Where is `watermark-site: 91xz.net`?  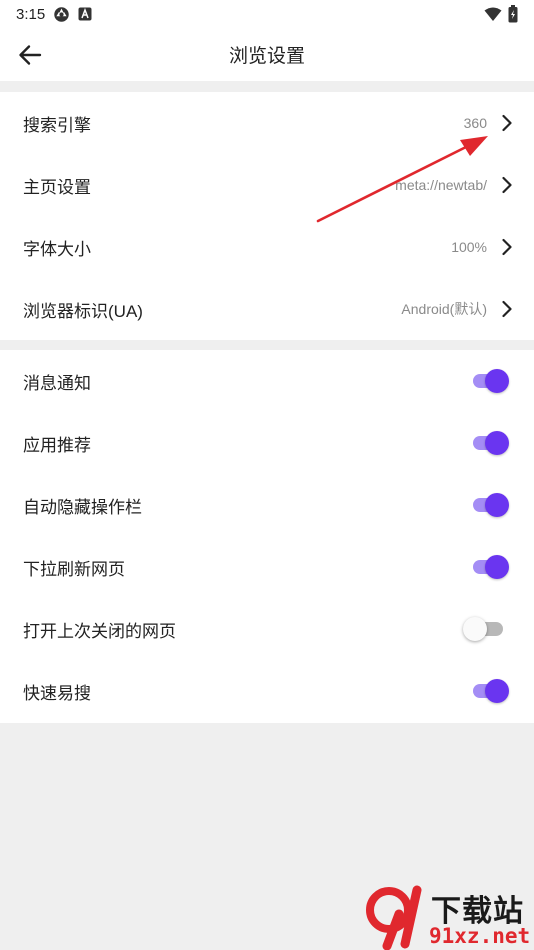
watermark-site: 91xz.net is located at coordinates (480, 936).